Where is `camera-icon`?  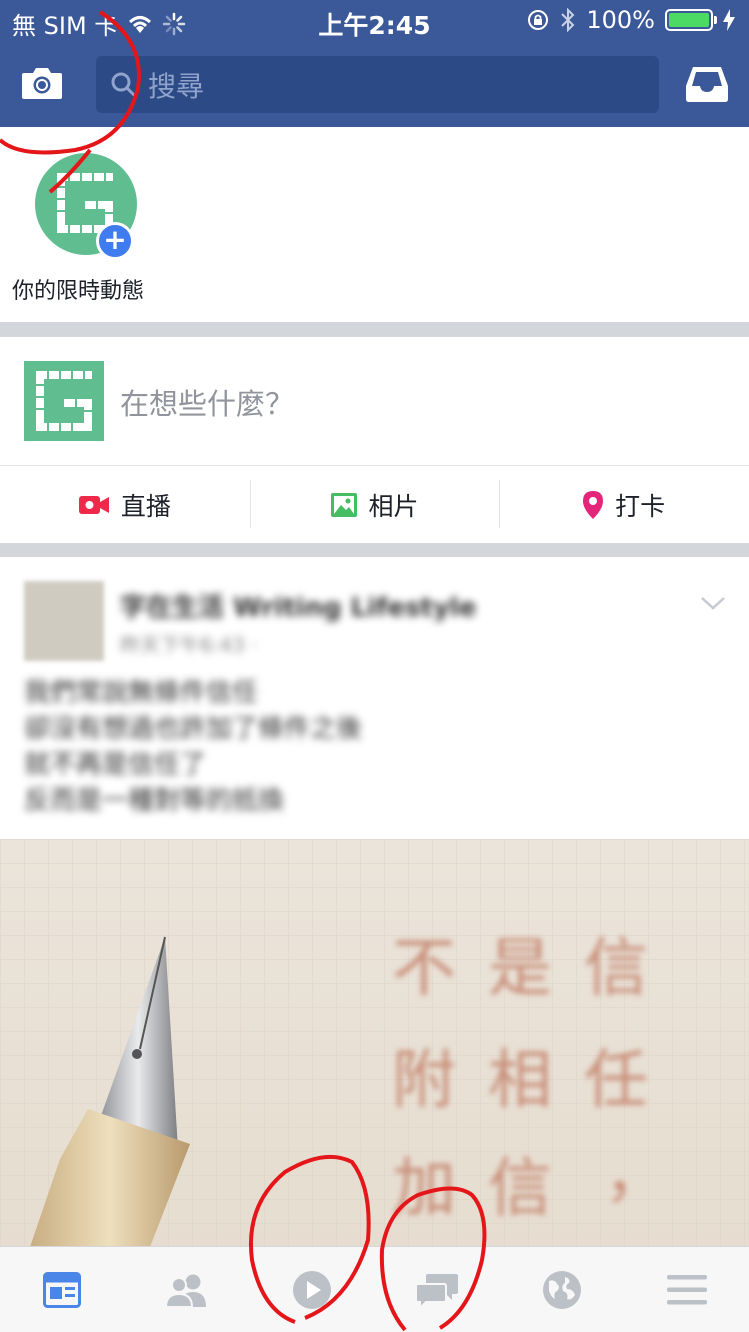
camera-icon is located at coordinates (42, 83).